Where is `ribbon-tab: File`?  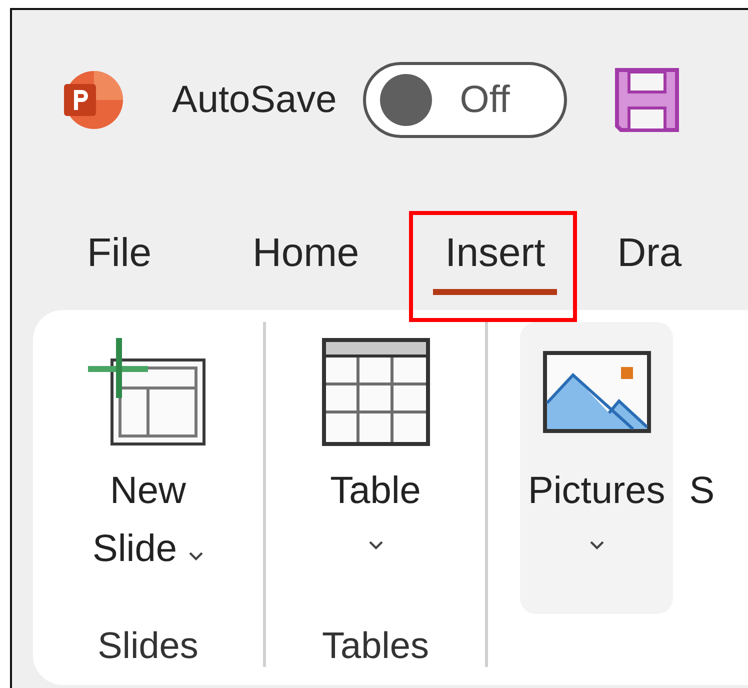
ribbon-tab: File is located at coordinates (119, 255).